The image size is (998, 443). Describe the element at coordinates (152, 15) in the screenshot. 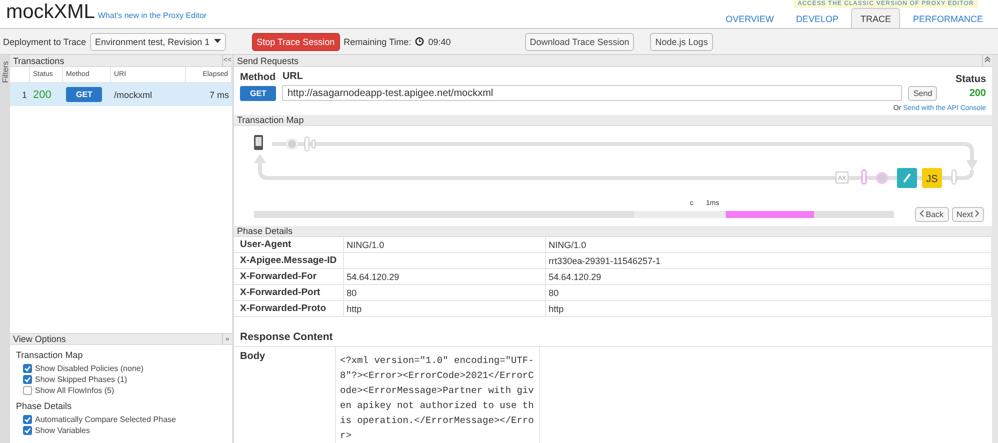

I see `whats-new-link: What's new in the Proxy Editor` at that location.